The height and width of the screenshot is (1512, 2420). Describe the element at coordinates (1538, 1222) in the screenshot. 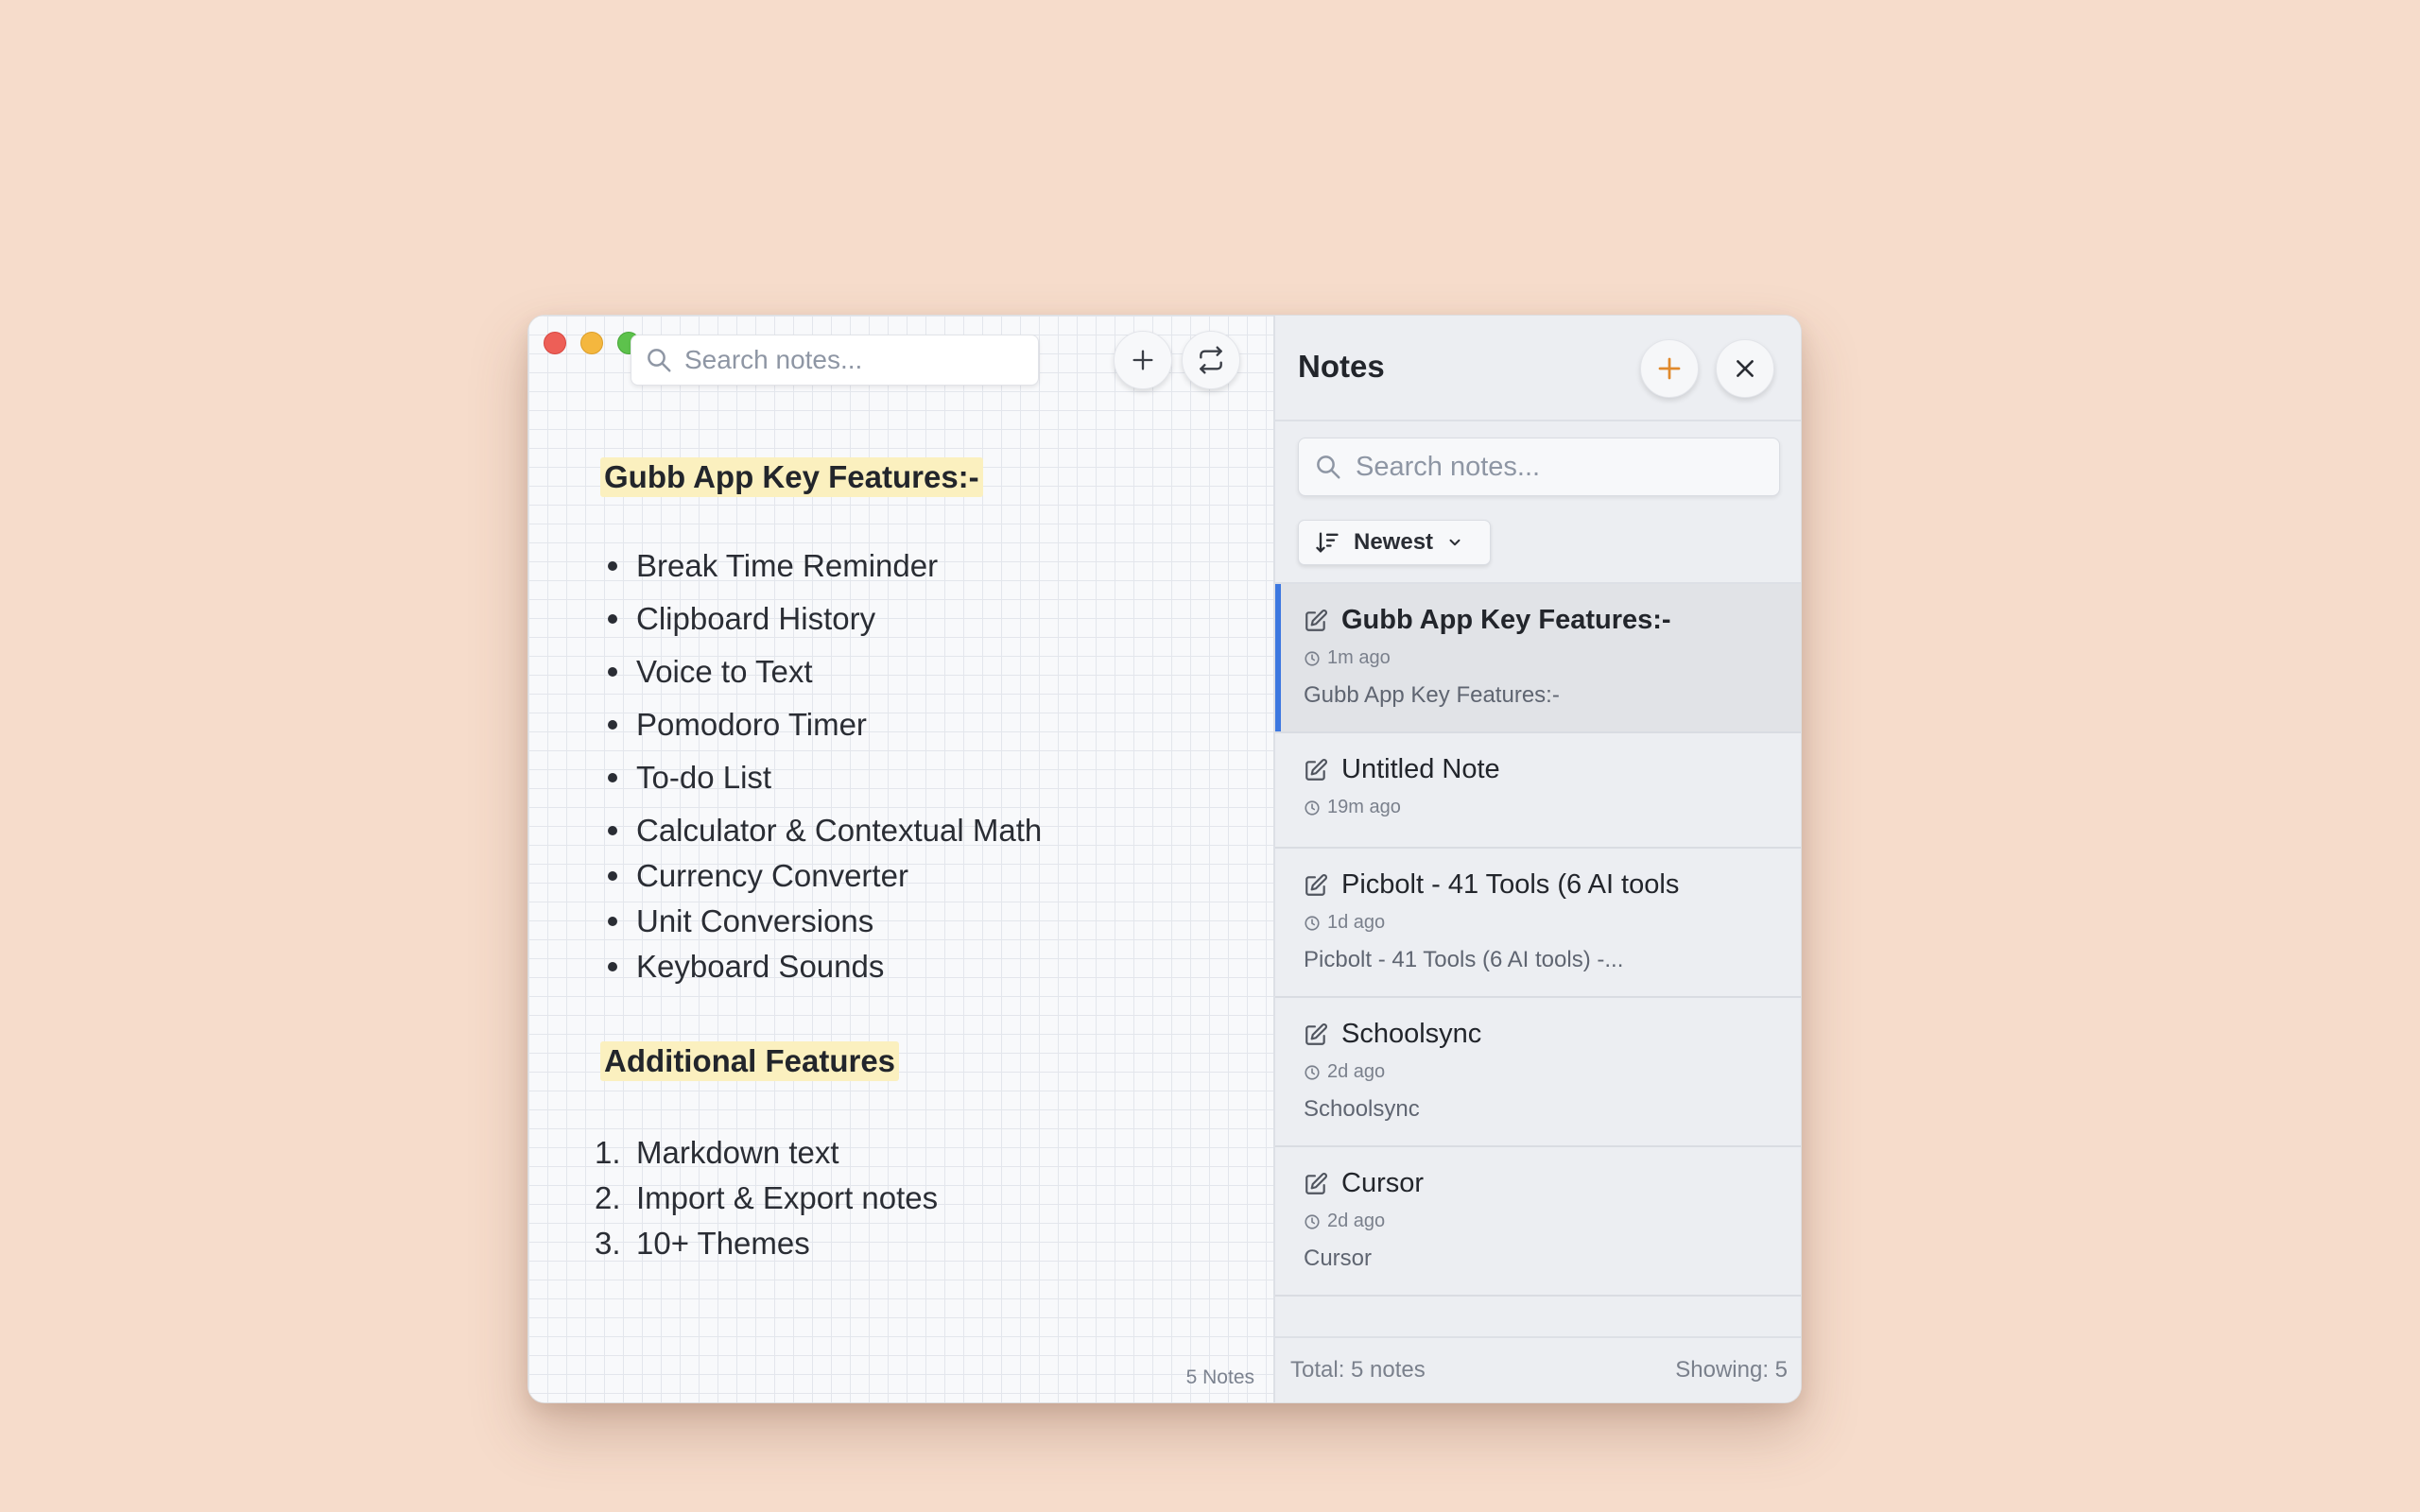

I see `note-list-item: Cursor 2d ago Cursor` at that location.